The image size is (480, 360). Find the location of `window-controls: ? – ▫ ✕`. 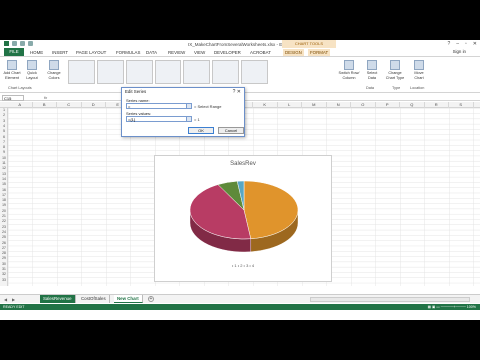

window-controls: ? – ▫ ✕ is located at coordinates (462, 44).